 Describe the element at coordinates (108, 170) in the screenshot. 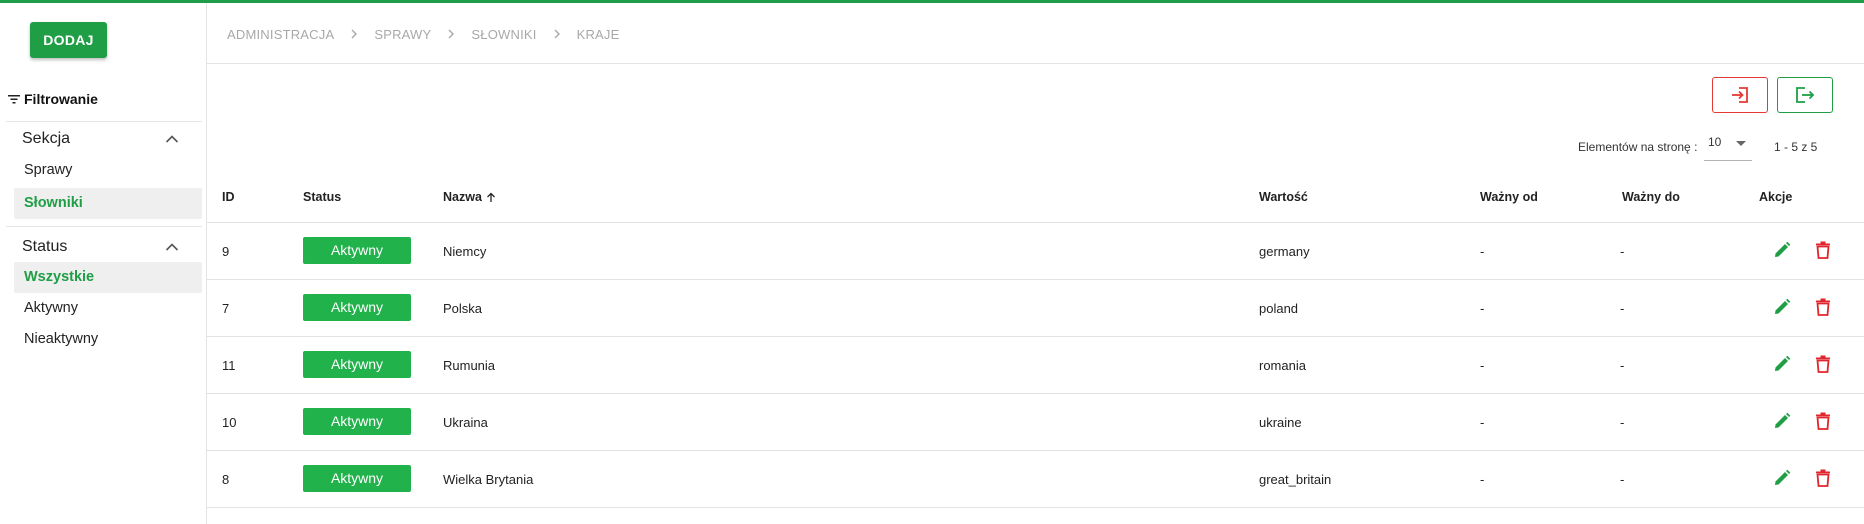

I see `sidebar-item-sprawy: Sprawy` at that location.